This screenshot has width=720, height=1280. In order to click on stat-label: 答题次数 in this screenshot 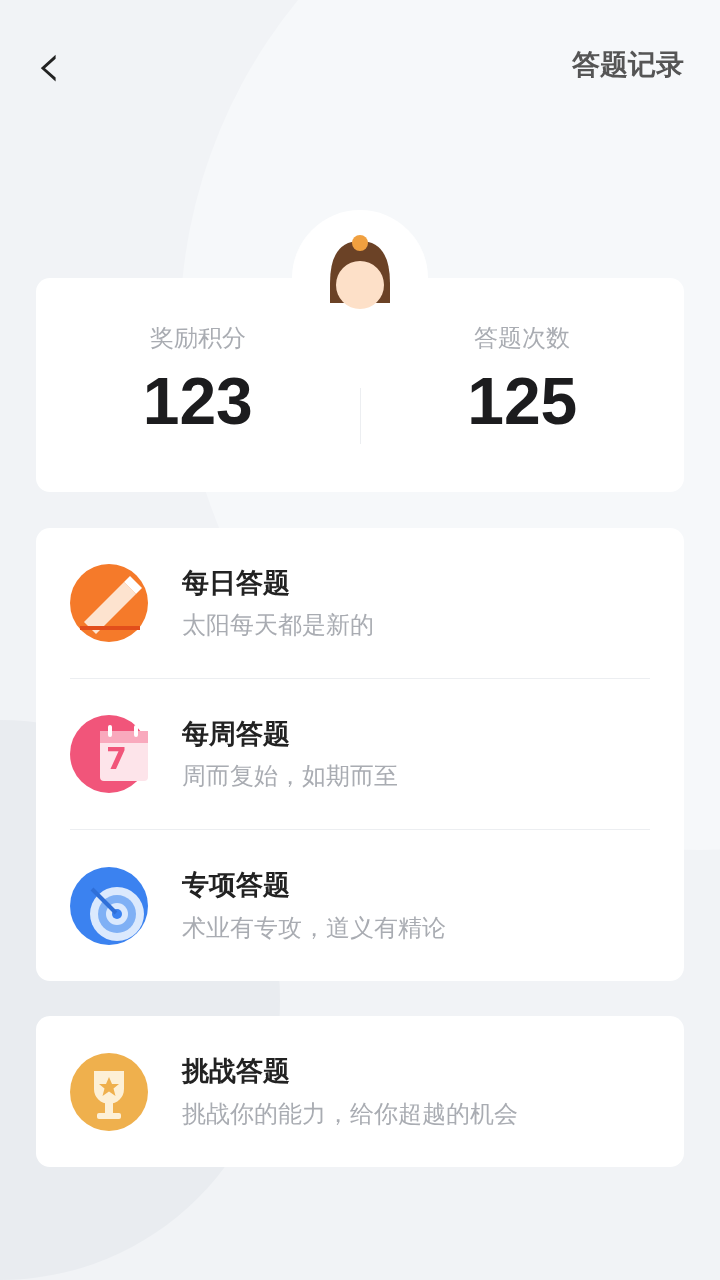, I will do `click(522, 338)`.